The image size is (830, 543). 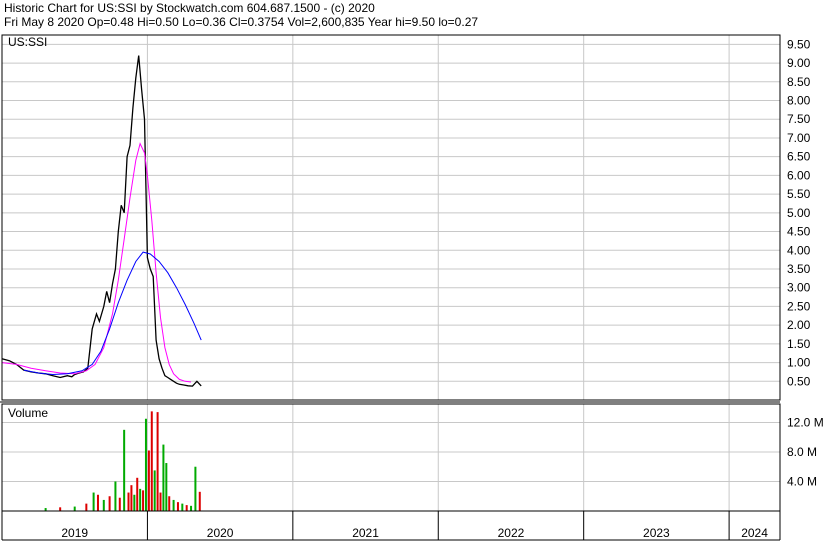 What do you see at coordinates (799, 250) in the screenshot?
I see `price-tick-label: 4.00` at bounding box center [799, 250].